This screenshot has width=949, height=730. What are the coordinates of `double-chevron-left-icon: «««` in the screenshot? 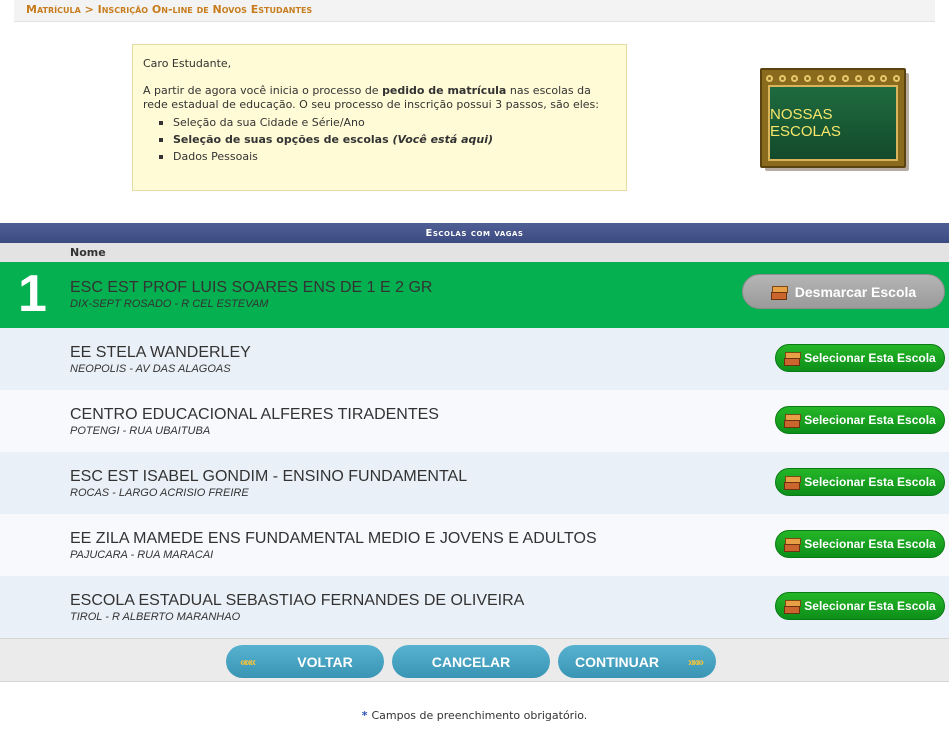 It's located at (248, 661).